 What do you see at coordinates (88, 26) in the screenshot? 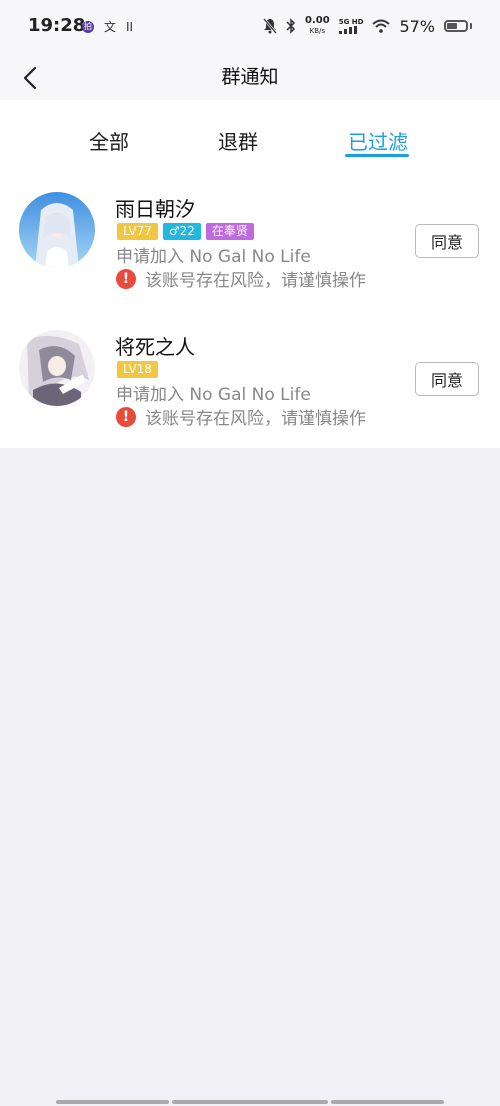
I see `app-notification-icon: 拍` at bounding box center [88, 26].